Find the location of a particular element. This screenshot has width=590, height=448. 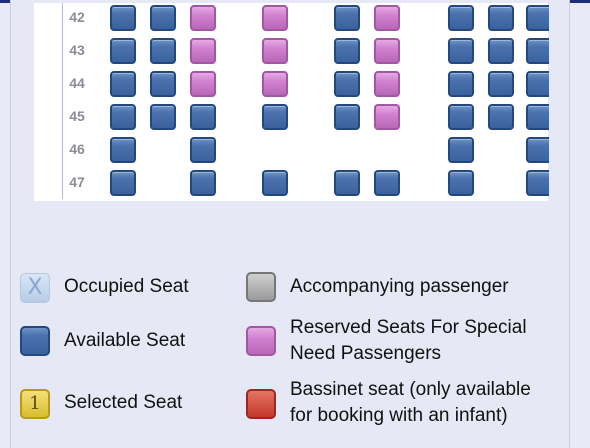

row-label-divider is located at coordinates (62, 101).